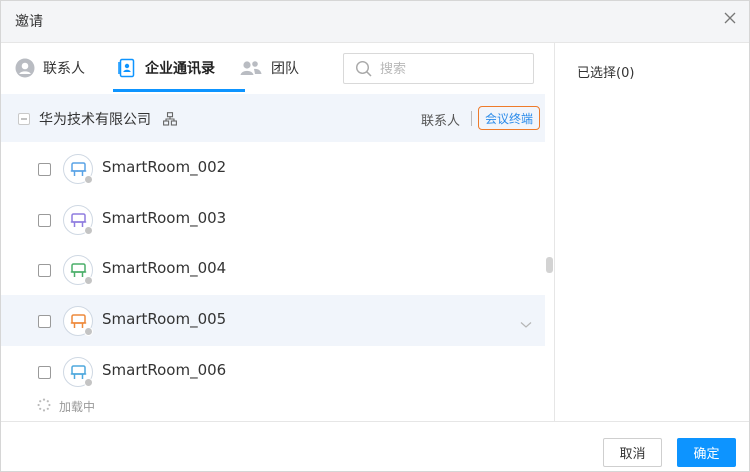 The width and height of the screenshot is (750, 472). What do you see at coordinates (77, 407) in the screenshot?
I see `loading-text: 加载中` at bounding box center [77, 407].